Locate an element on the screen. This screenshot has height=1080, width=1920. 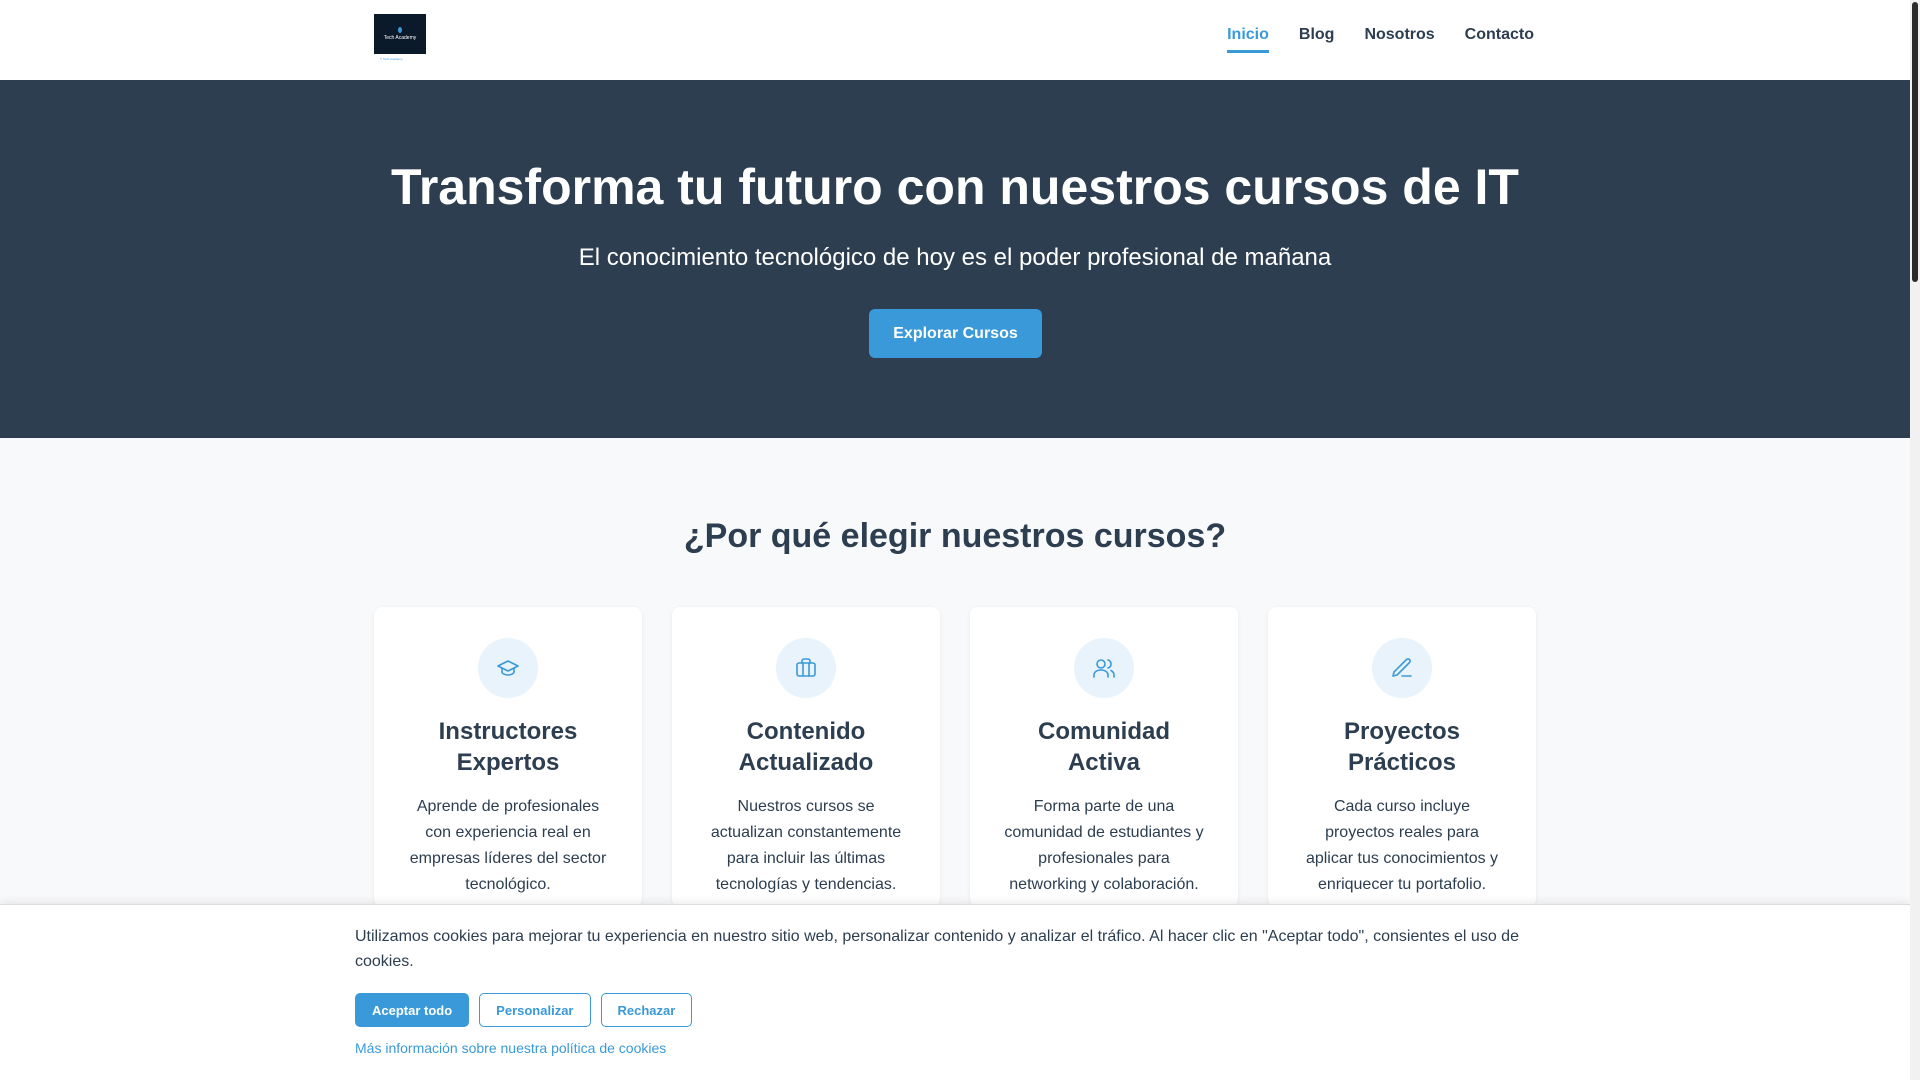
users-icon is located at coordinates (1104, 668).